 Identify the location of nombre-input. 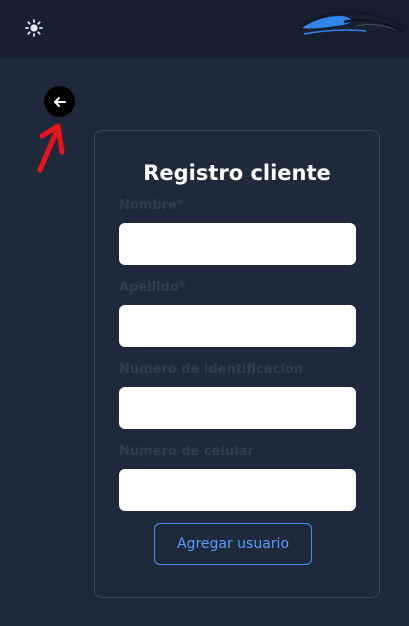
(237, 244).